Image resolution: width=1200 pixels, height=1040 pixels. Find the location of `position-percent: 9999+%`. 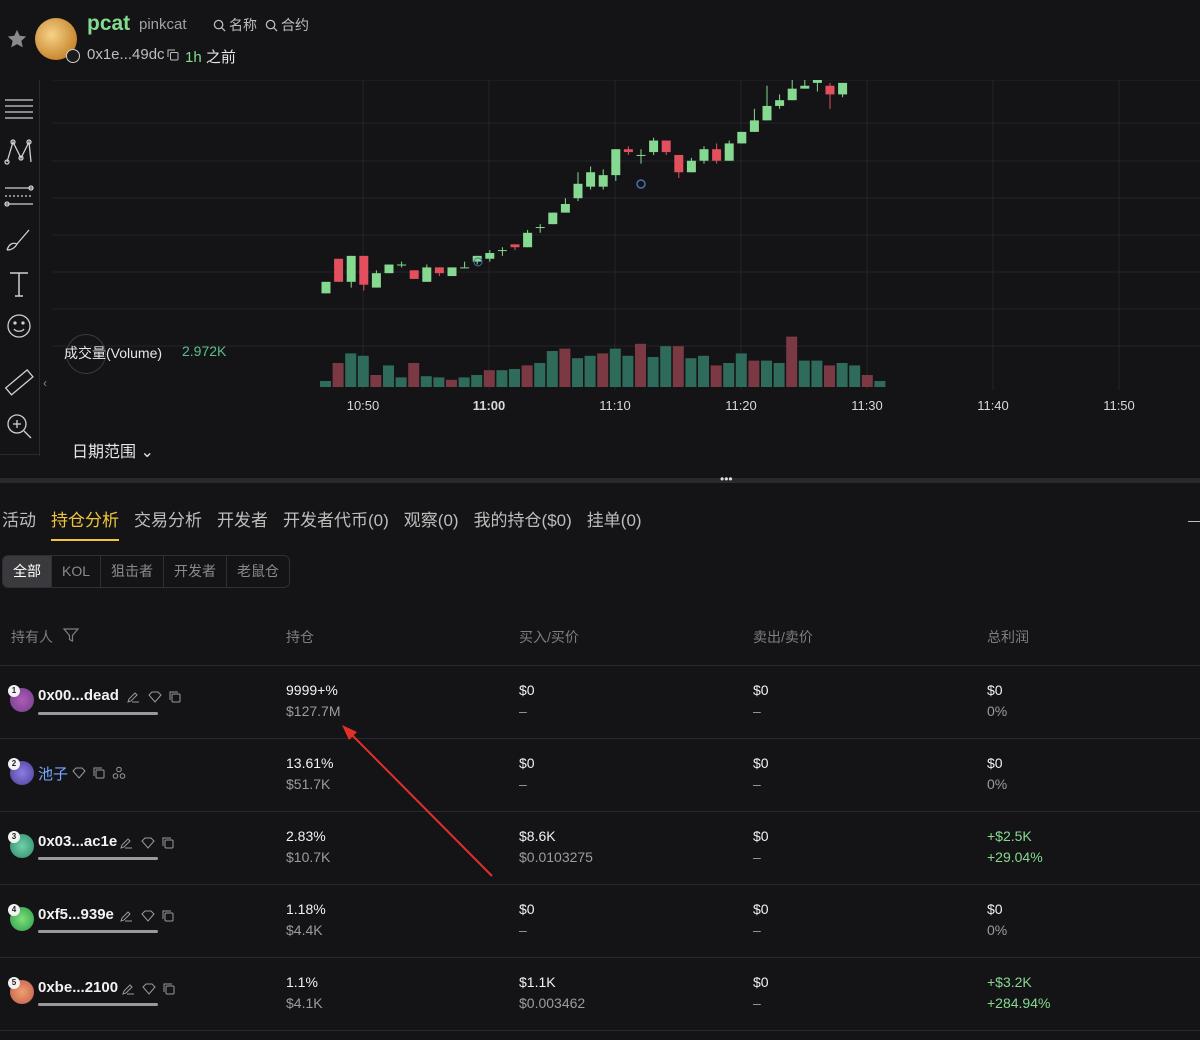

position-percent: 9999+% is located at coordinates (312, 690).